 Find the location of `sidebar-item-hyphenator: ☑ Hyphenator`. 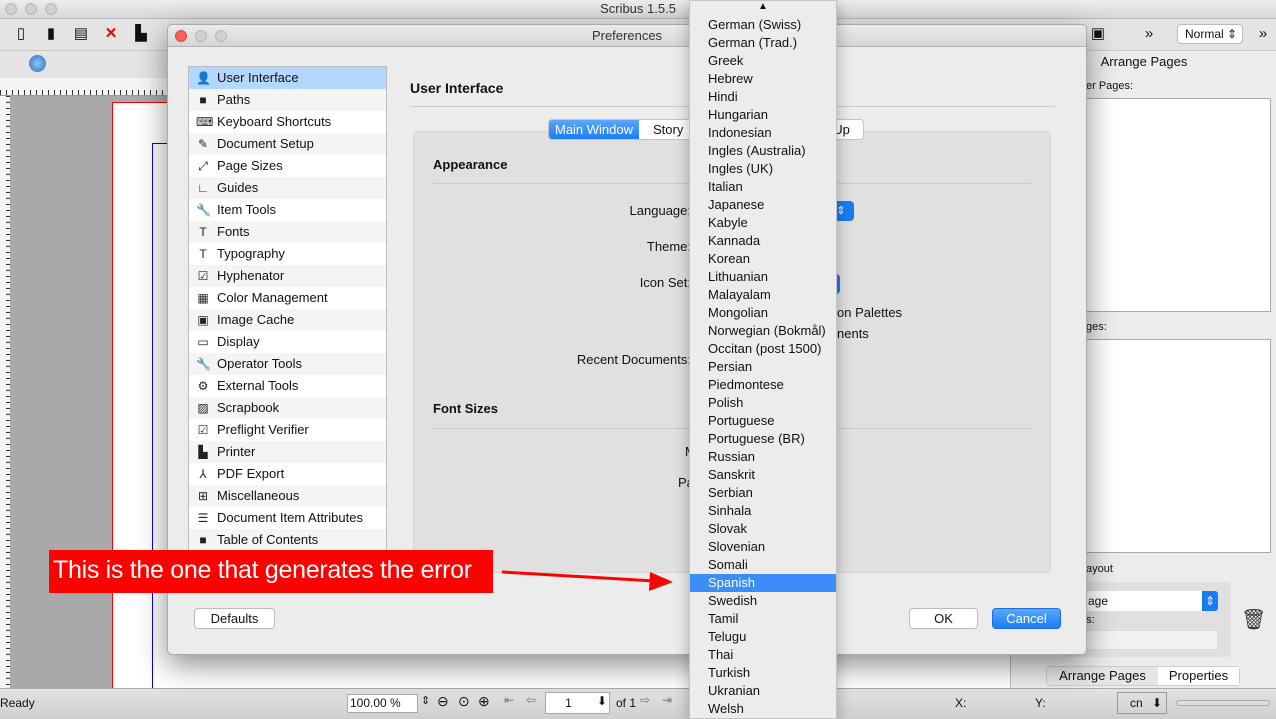

sidebar-item-hyphenator: ☑ Hyphenator is located at coordinates (287, 276).